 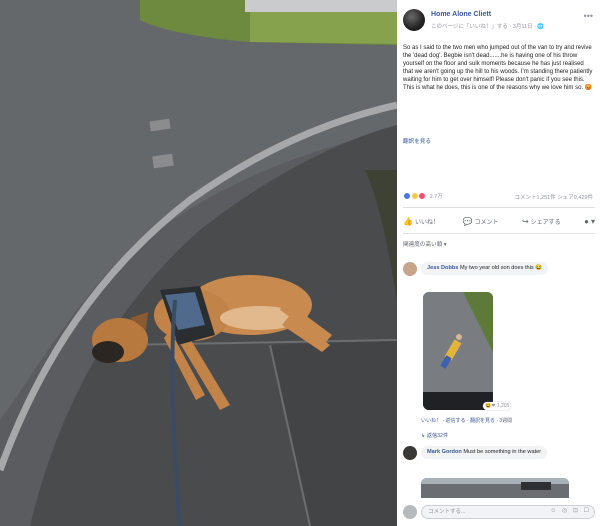 I want to click on comment-sort-dropdown: 関連度の高い順 ▾, so click(x=425, y=244).